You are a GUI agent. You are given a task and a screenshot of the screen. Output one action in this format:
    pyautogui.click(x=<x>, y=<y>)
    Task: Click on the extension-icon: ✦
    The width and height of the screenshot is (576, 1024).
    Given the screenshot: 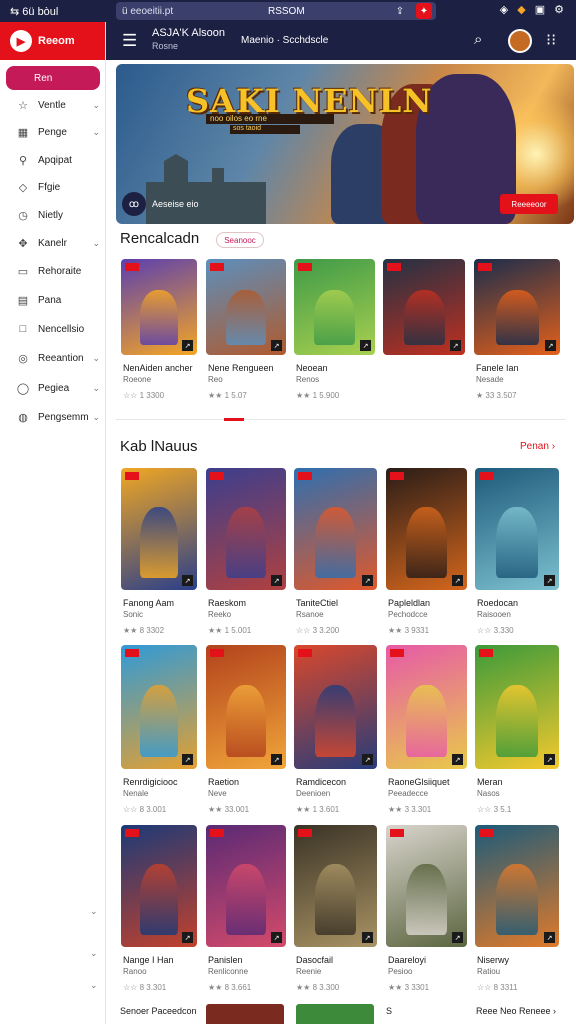 What is the action you would take?
    pyautogui.click(x=424, y=11)
    